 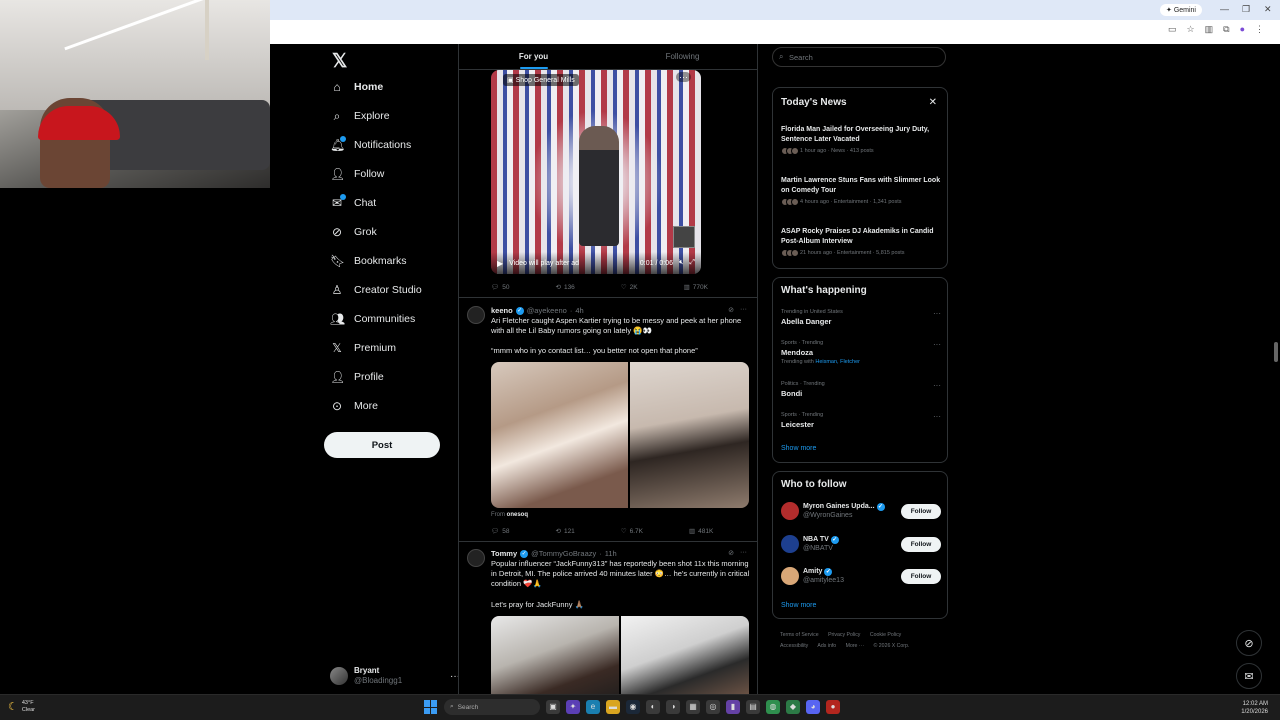 I want to click on search-input, so click(x=859, y=57).